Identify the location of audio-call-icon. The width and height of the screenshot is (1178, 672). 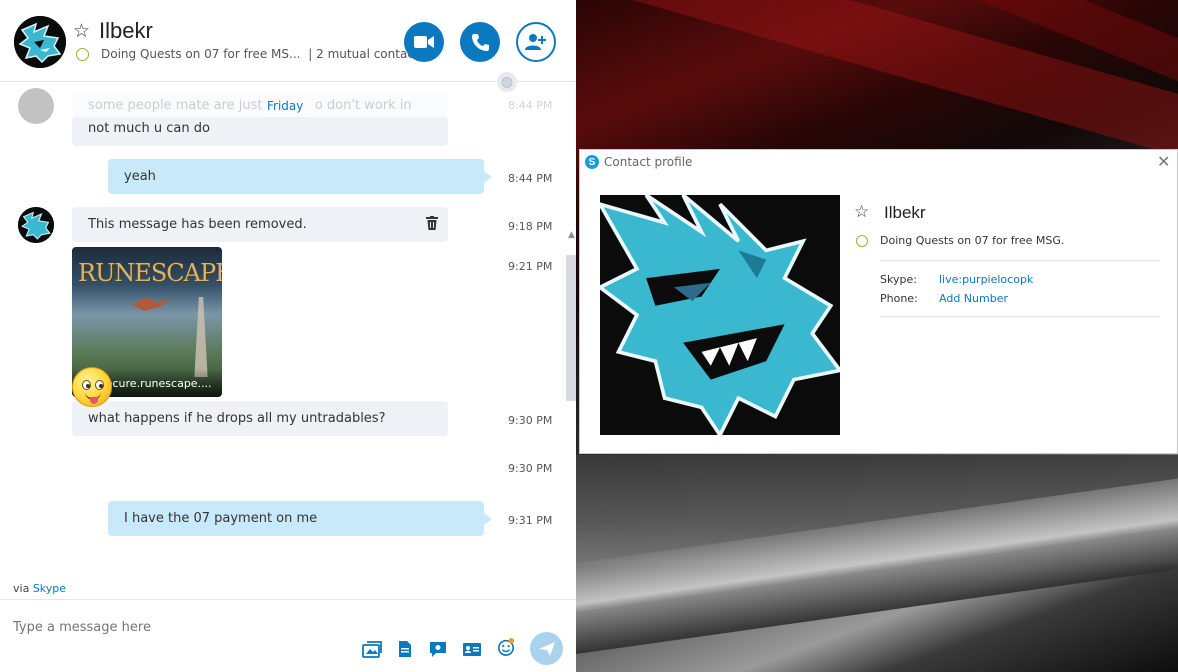
(480, 42).